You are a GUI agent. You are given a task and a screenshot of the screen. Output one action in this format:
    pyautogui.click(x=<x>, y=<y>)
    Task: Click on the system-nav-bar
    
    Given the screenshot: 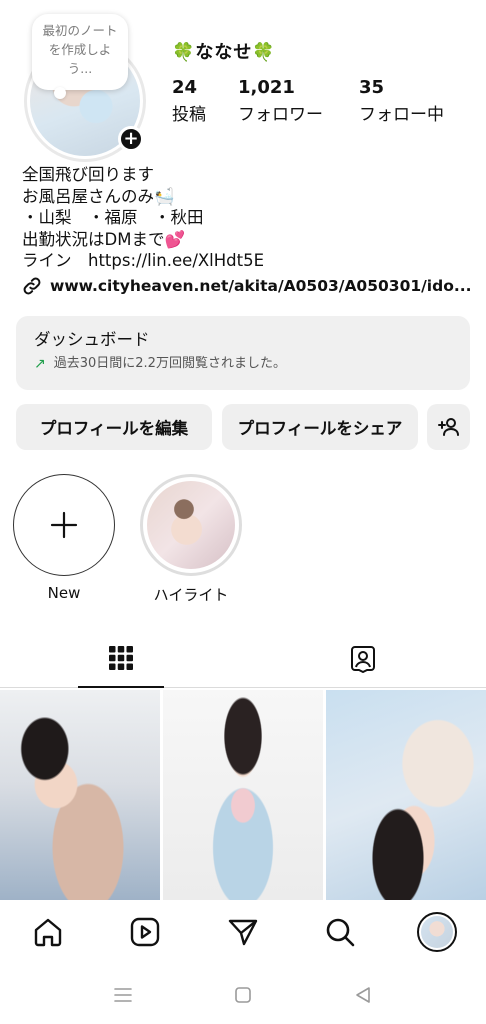 What is the action you would take?
    pyautogui.click(x=243, y=995)
    